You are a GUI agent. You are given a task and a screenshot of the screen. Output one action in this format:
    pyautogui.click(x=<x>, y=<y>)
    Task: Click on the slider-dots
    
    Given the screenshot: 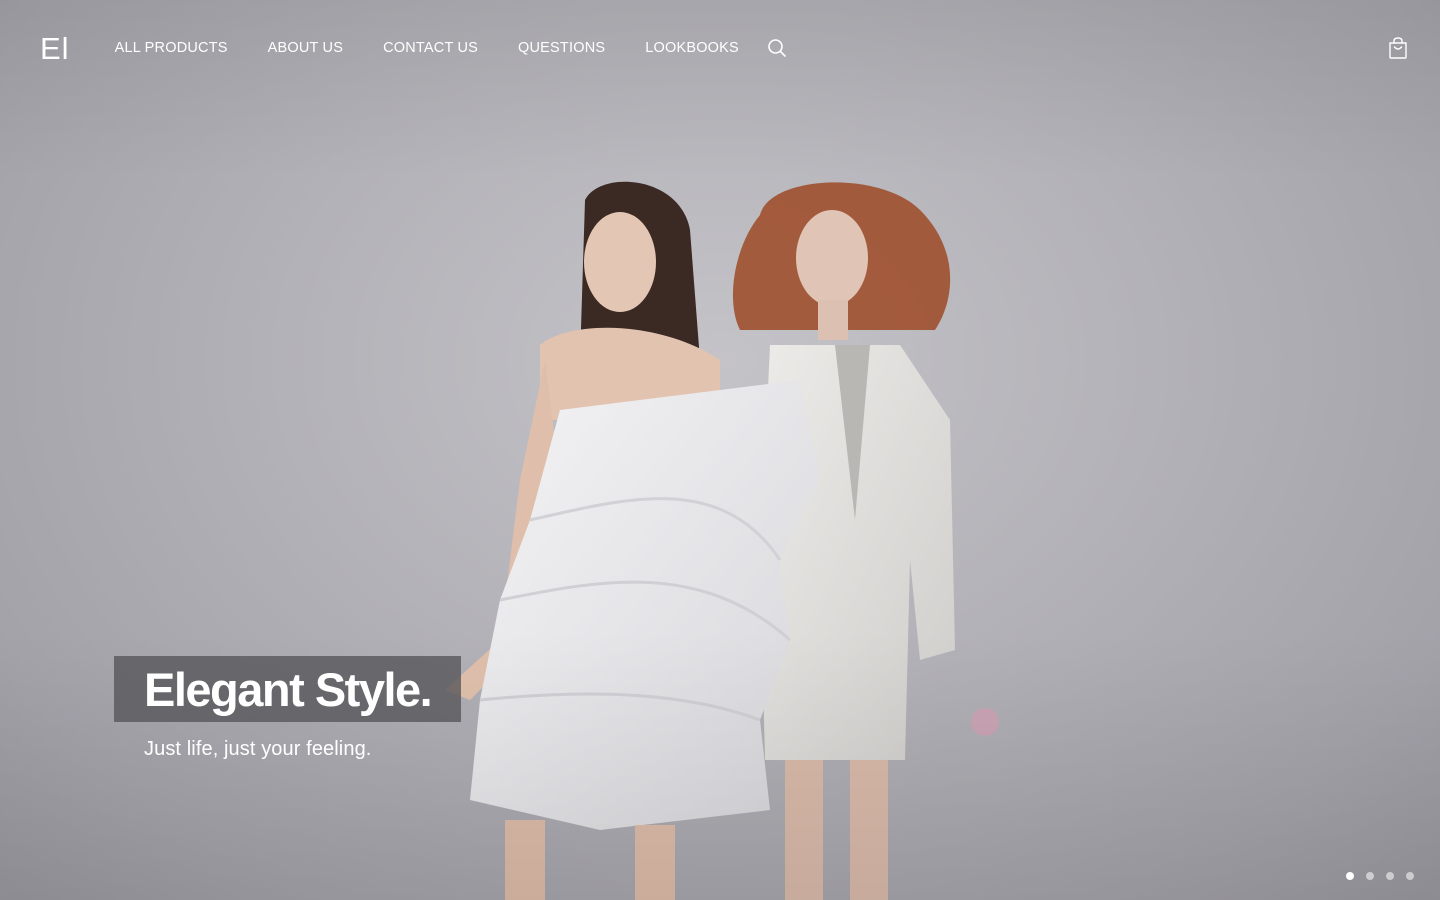 What is the action you would take?
    pyautogui.click(x=1380, y=876)
    